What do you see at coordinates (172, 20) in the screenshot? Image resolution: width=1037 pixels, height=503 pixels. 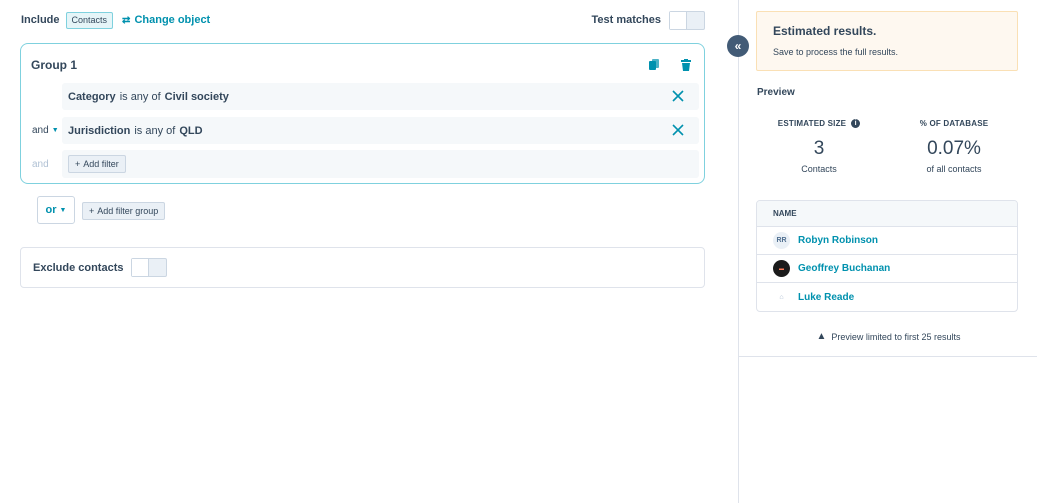 I see `change-object-label: Change object` at bounding box center [172, 20].